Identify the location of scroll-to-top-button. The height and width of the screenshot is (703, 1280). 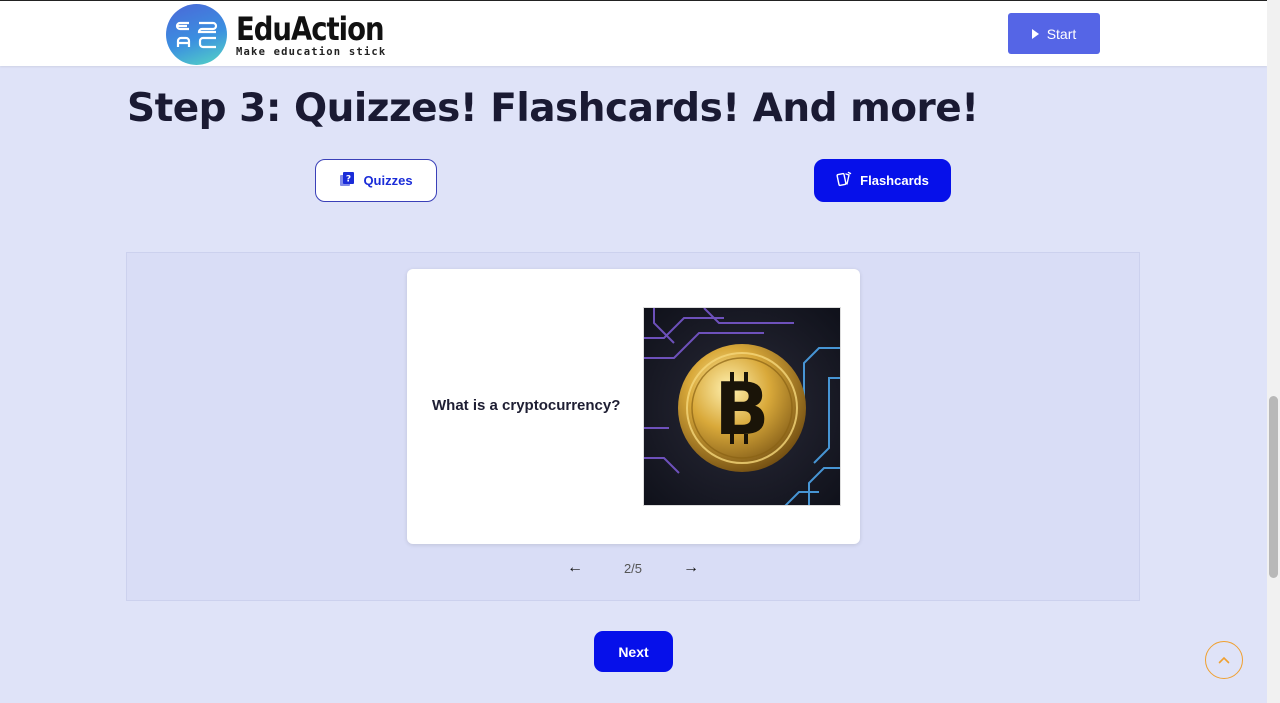
(1224, 660).